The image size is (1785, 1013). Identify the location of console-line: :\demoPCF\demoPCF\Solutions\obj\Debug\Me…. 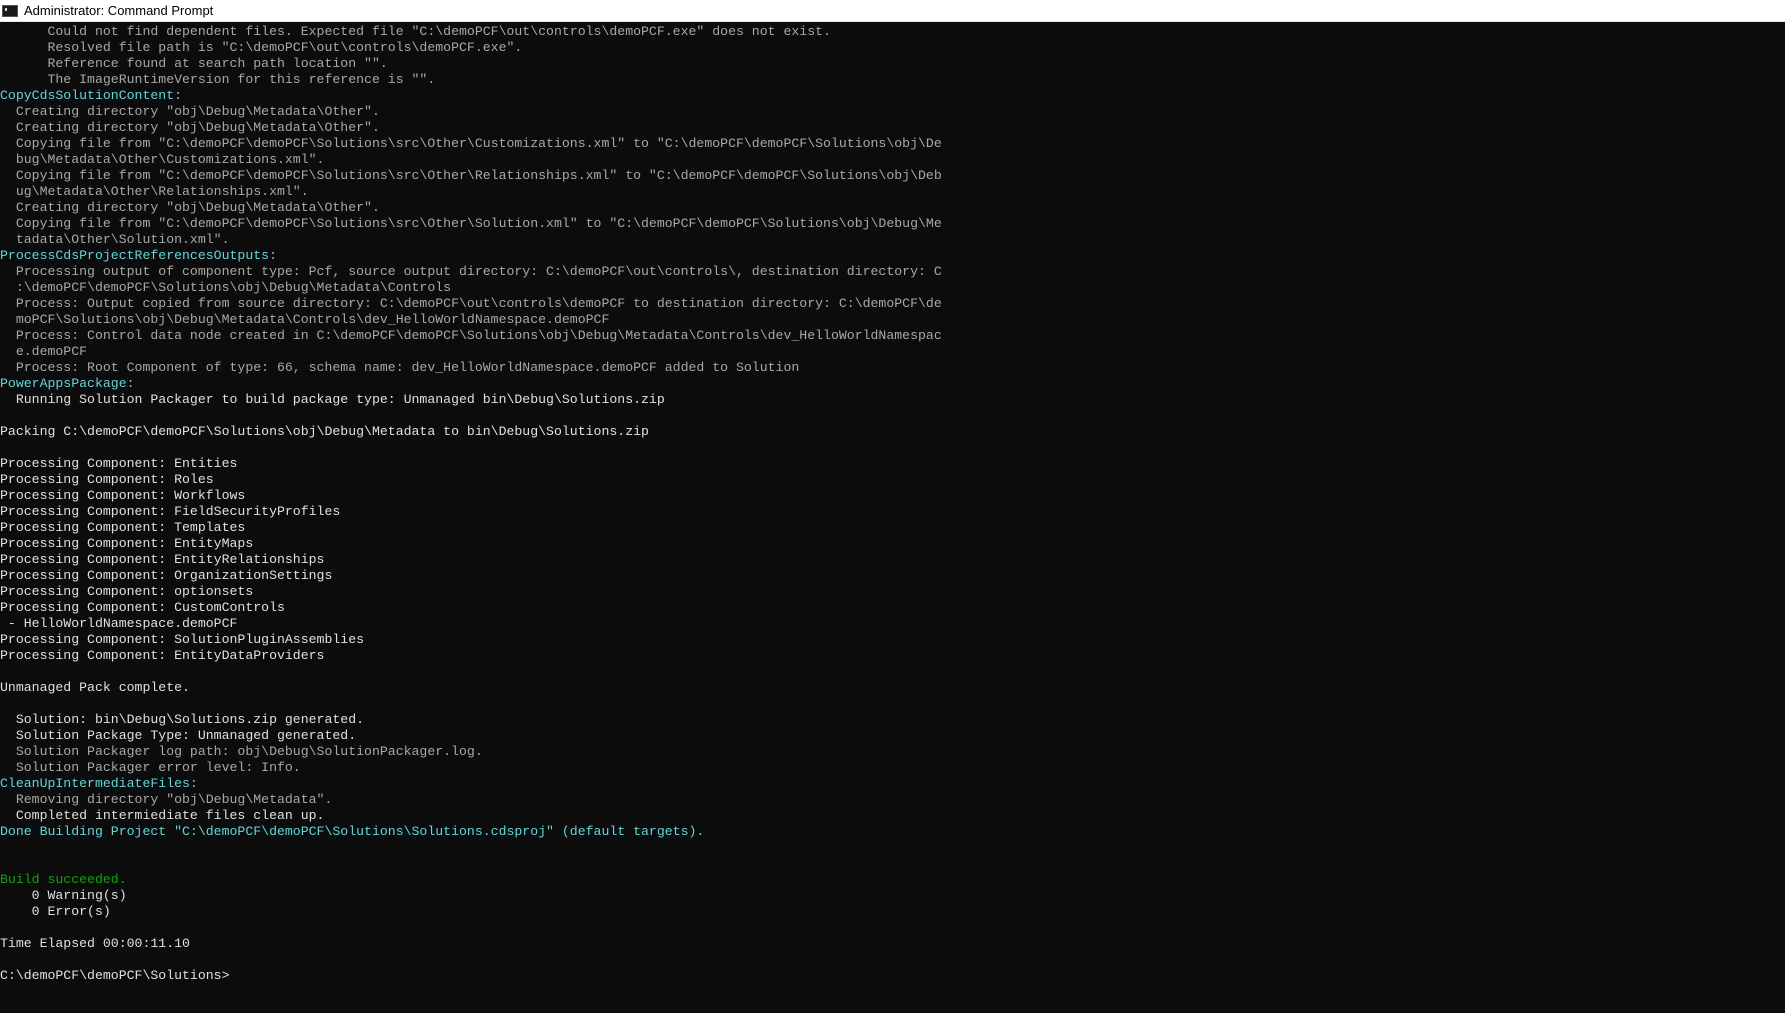
(226, 287).